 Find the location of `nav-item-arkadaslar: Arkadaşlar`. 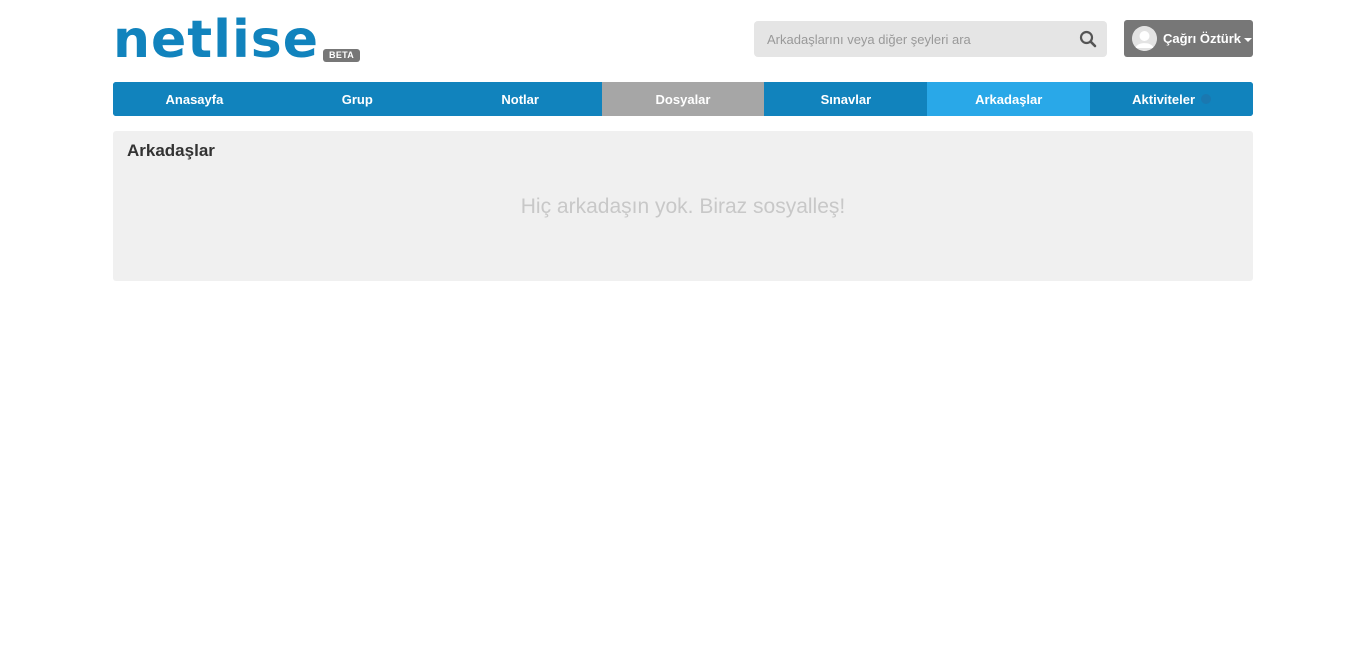

nav-item-arkadaslar: Arkadaşlar is located at coordinates (1009, 99).